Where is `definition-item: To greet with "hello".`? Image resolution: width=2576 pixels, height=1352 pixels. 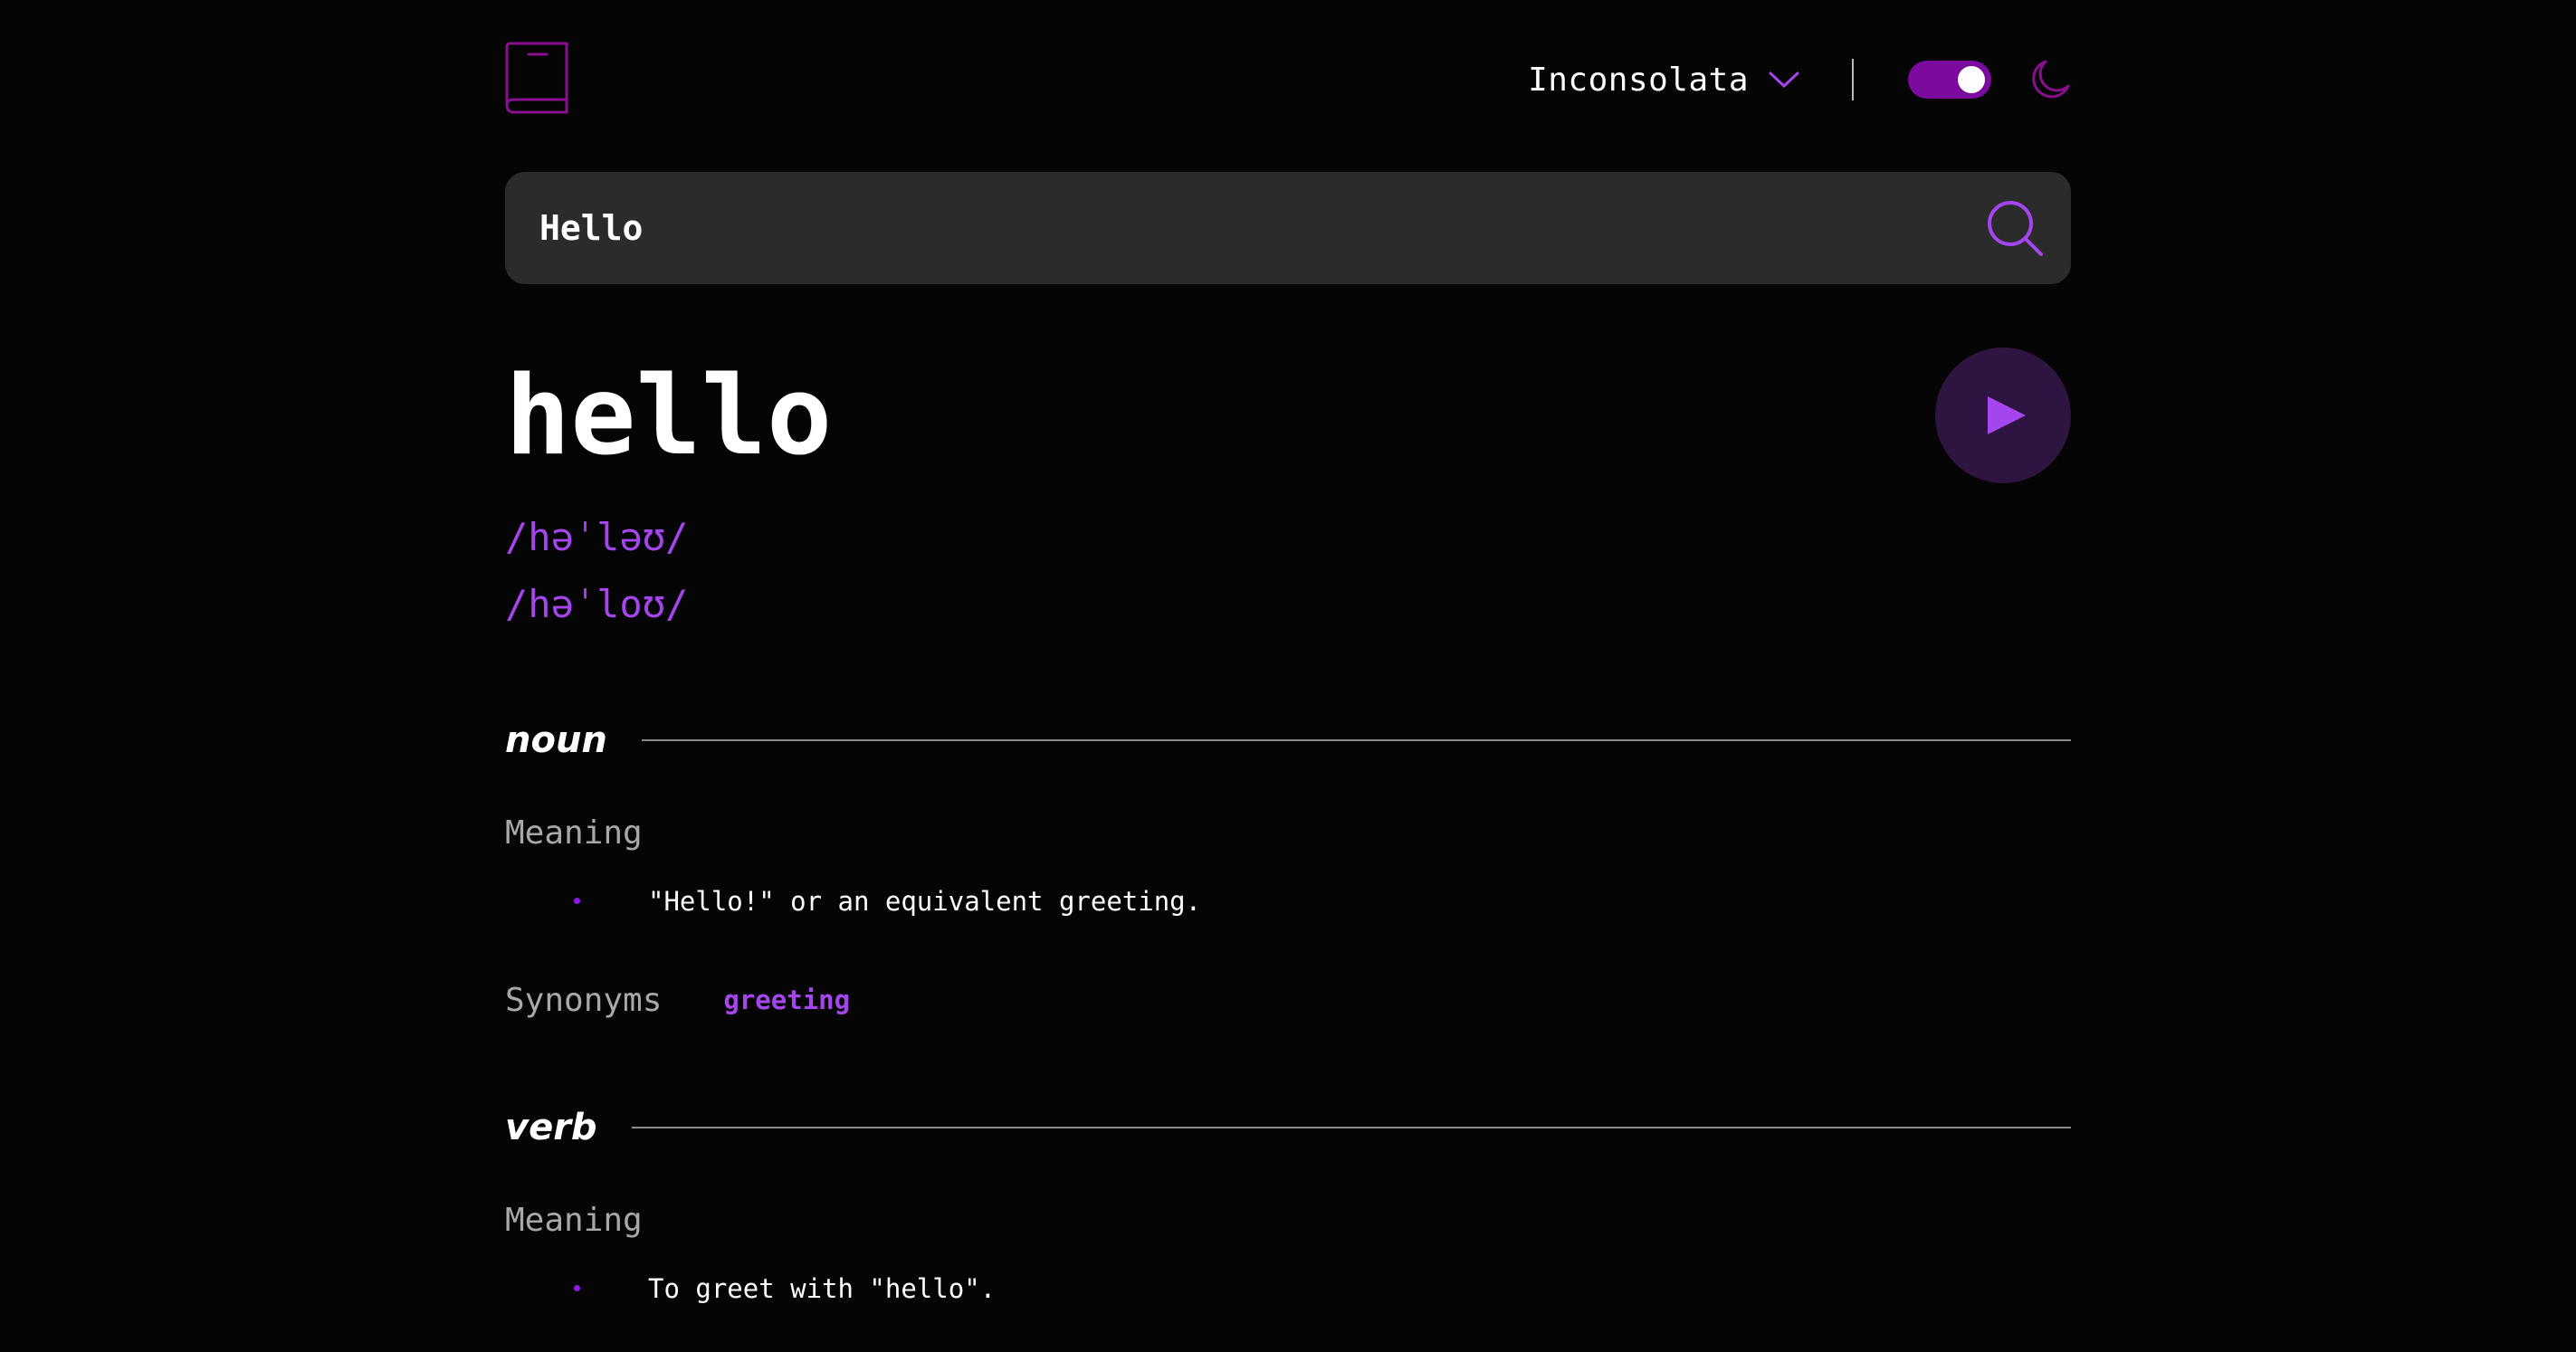
definition-item: To greet with "hello". is located at coordinates (1288, 1289).